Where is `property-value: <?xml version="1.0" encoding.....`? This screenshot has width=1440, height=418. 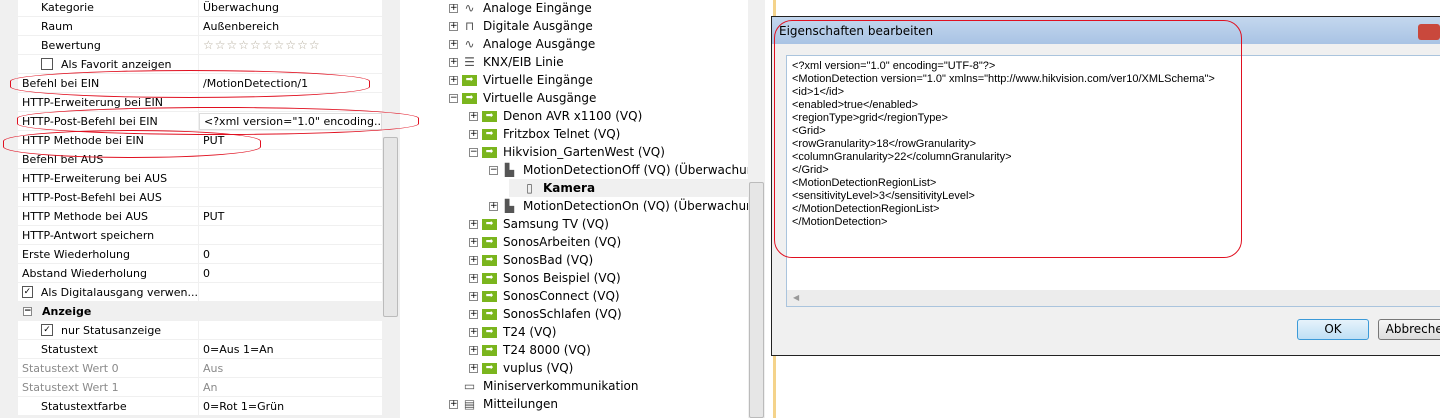
property-value: <?xml version="1.0" encoding..... is located at coordinates (290, 121).